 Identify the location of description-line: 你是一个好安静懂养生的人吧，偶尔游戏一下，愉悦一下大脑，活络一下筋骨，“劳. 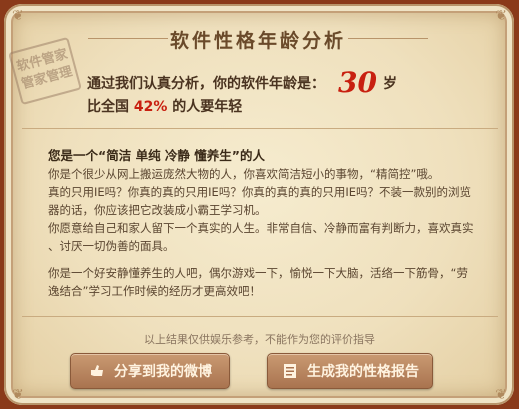
(258, 273).